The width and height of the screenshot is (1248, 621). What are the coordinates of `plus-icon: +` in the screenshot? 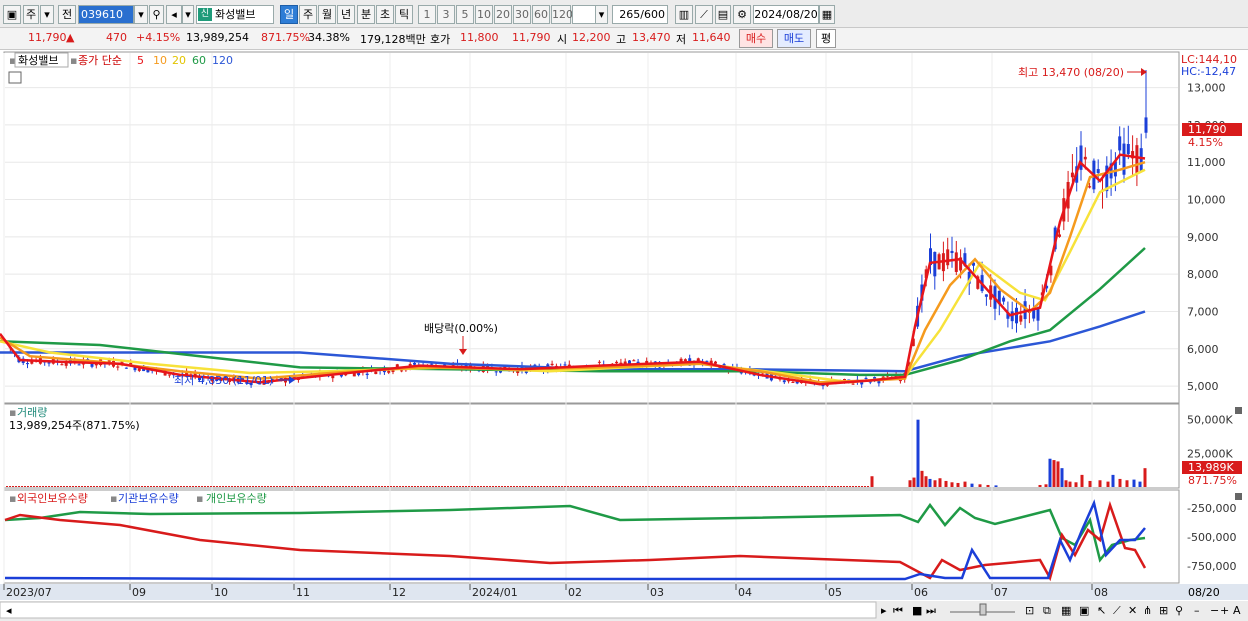 It's located at (1224, 610).